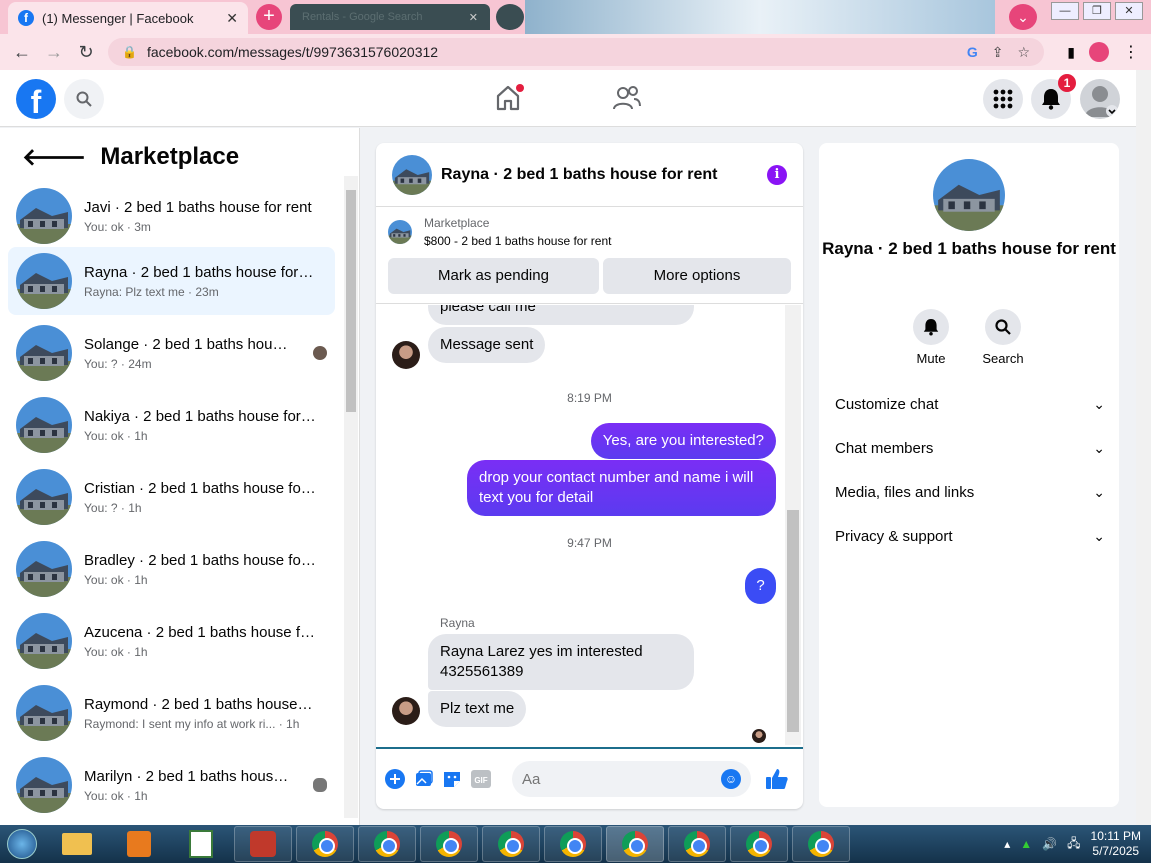  What do you see at coordinates (579, 175) in the screenshot?
I see `chat-title: Rayna · 2 bed 1 baths house for rent` at bounding box center [579, 175].